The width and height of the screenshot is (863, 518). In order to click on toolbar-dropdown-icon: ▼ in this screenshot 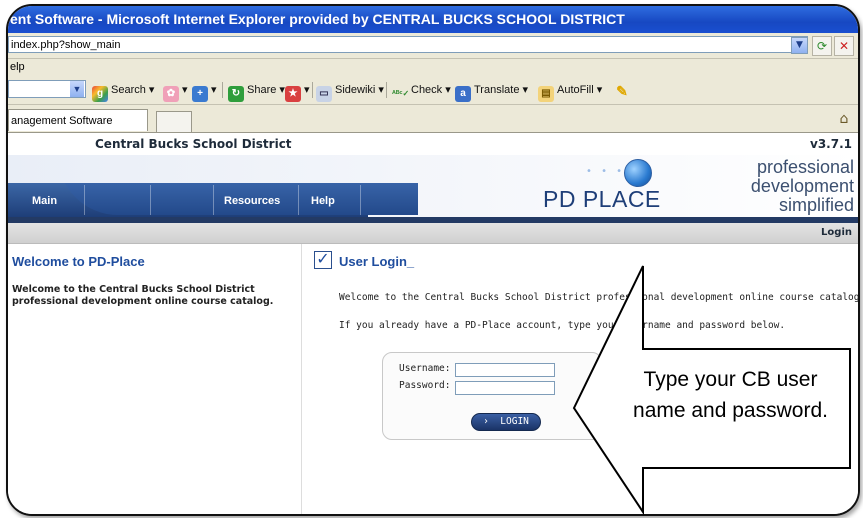, I will do `click(77, 89)`.